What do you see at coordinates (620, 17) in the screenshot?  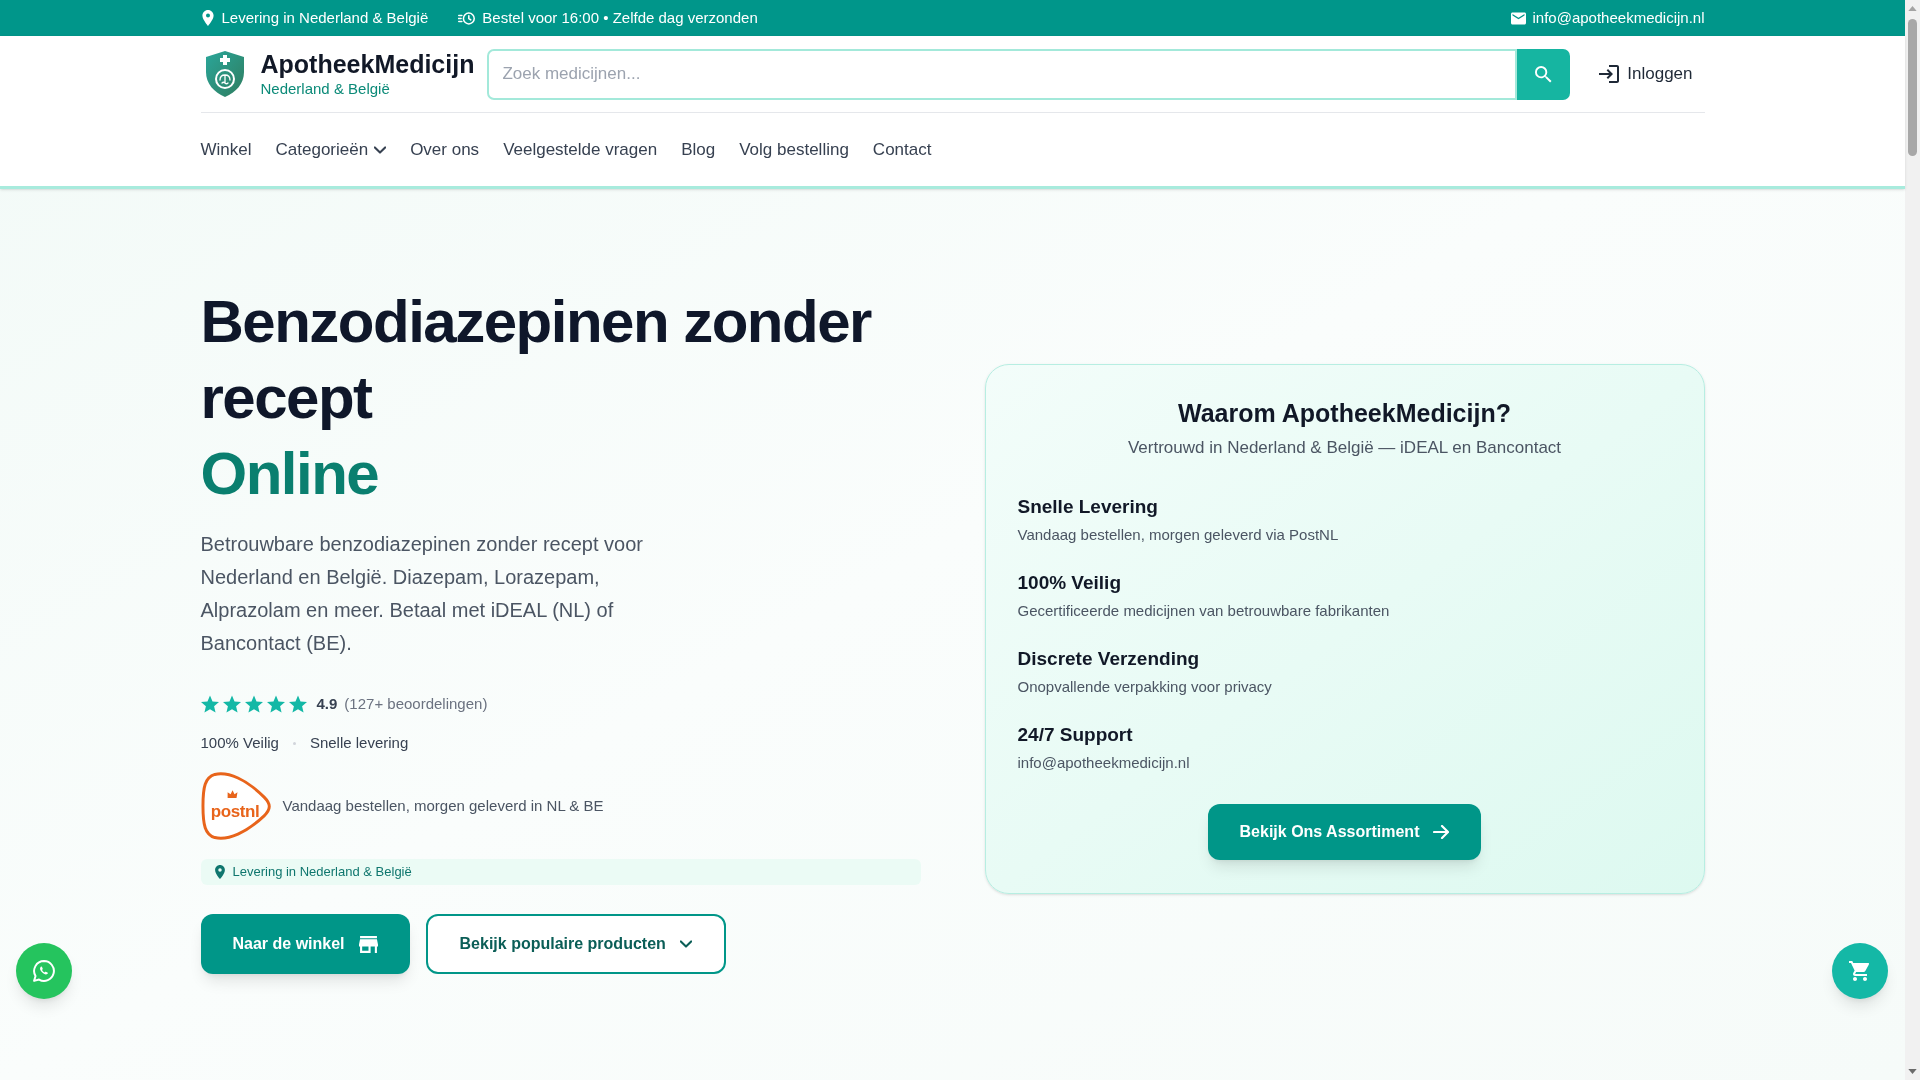 I see `topbar-text: Bestel voor 16:00 • Zelfde dag verzonden` at bounding box center [620, 17].